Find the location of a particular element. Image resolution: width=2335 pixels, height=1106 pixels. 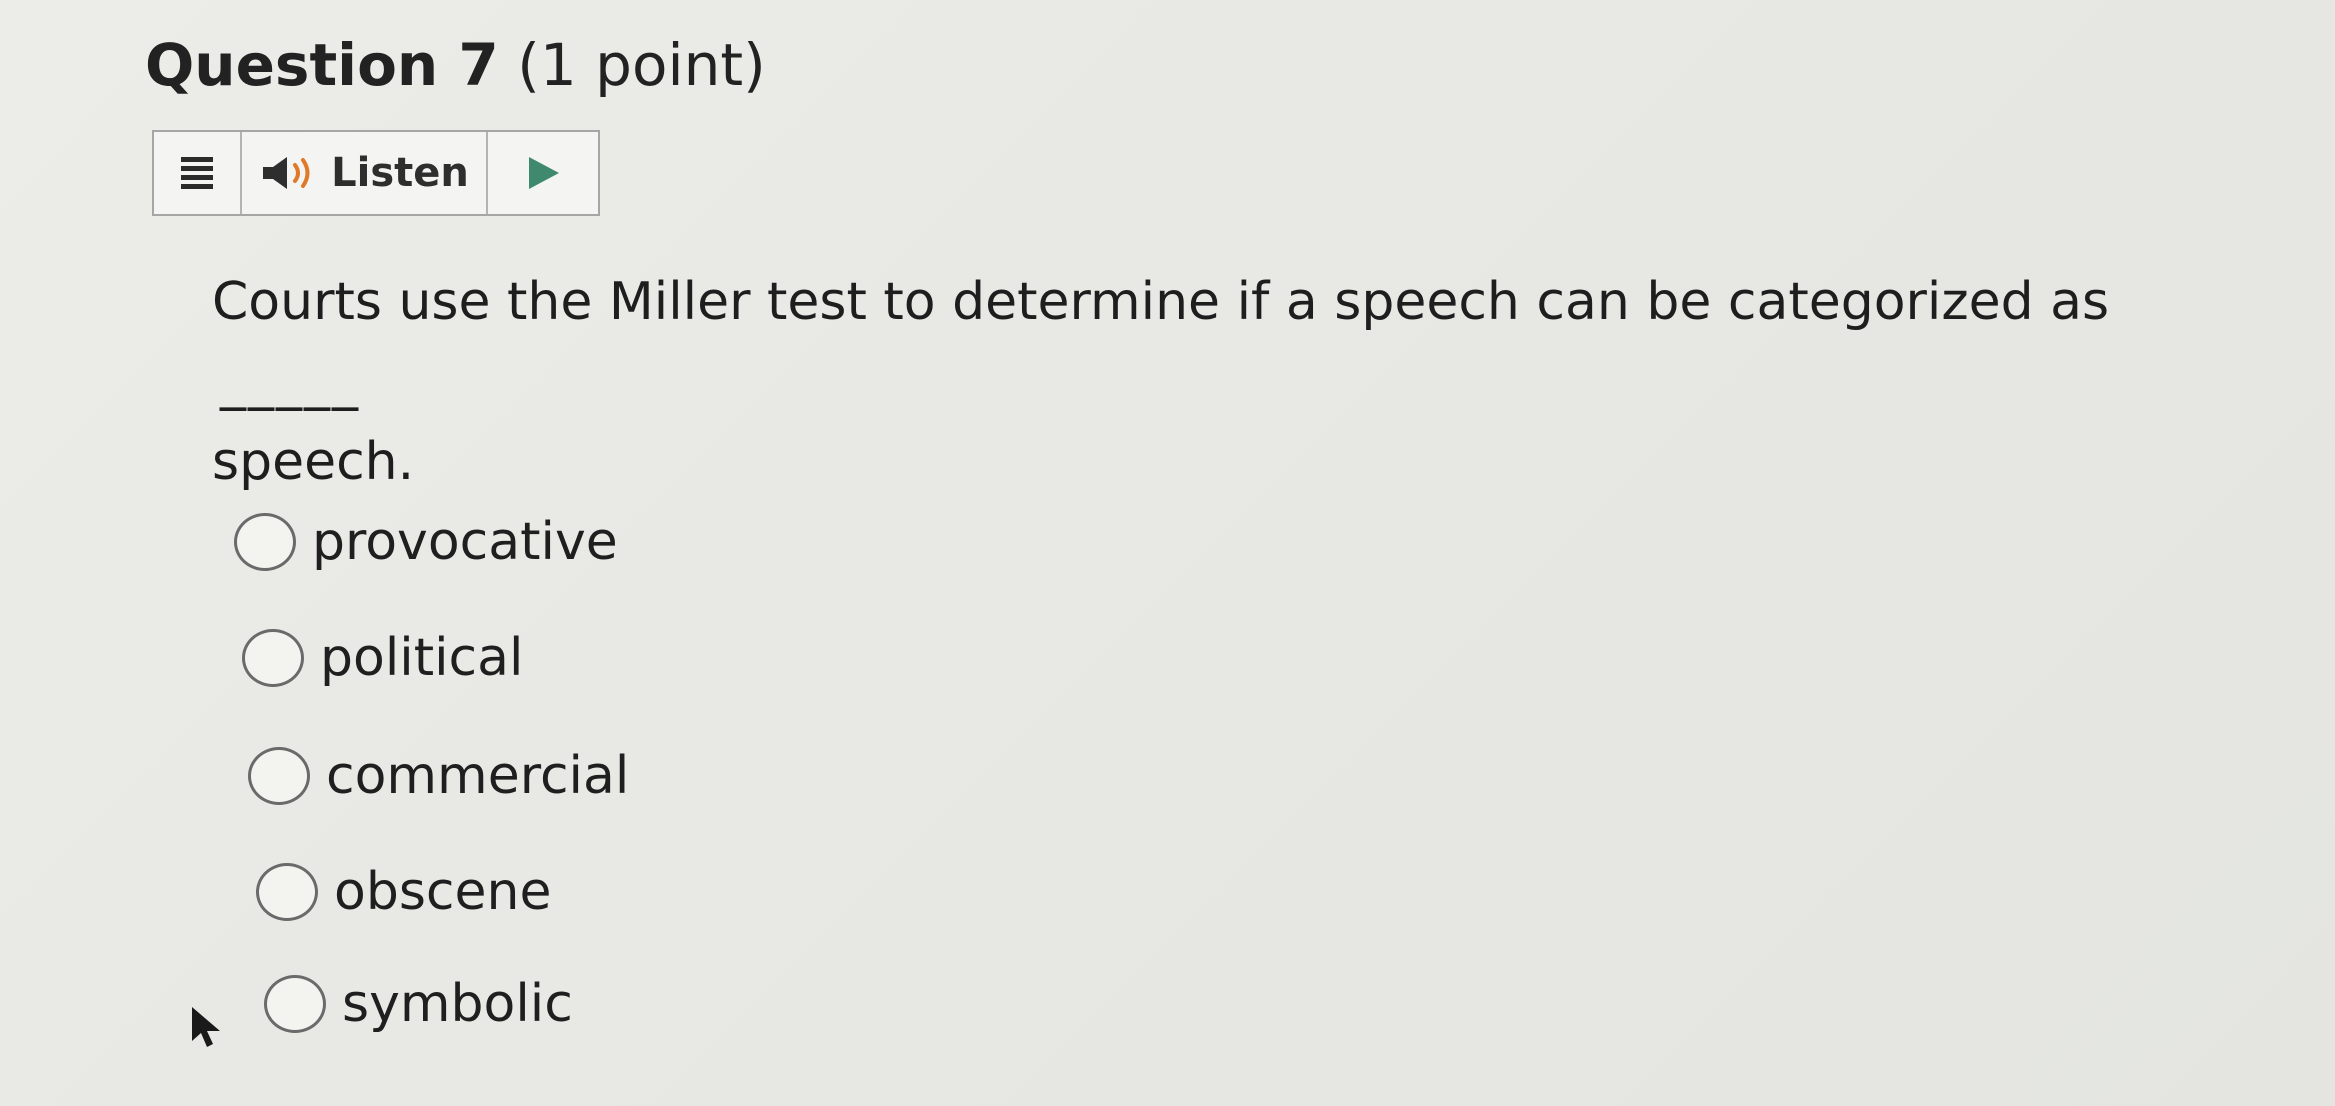

prompt-text-after: speech. is located at coordinates (313, 462).